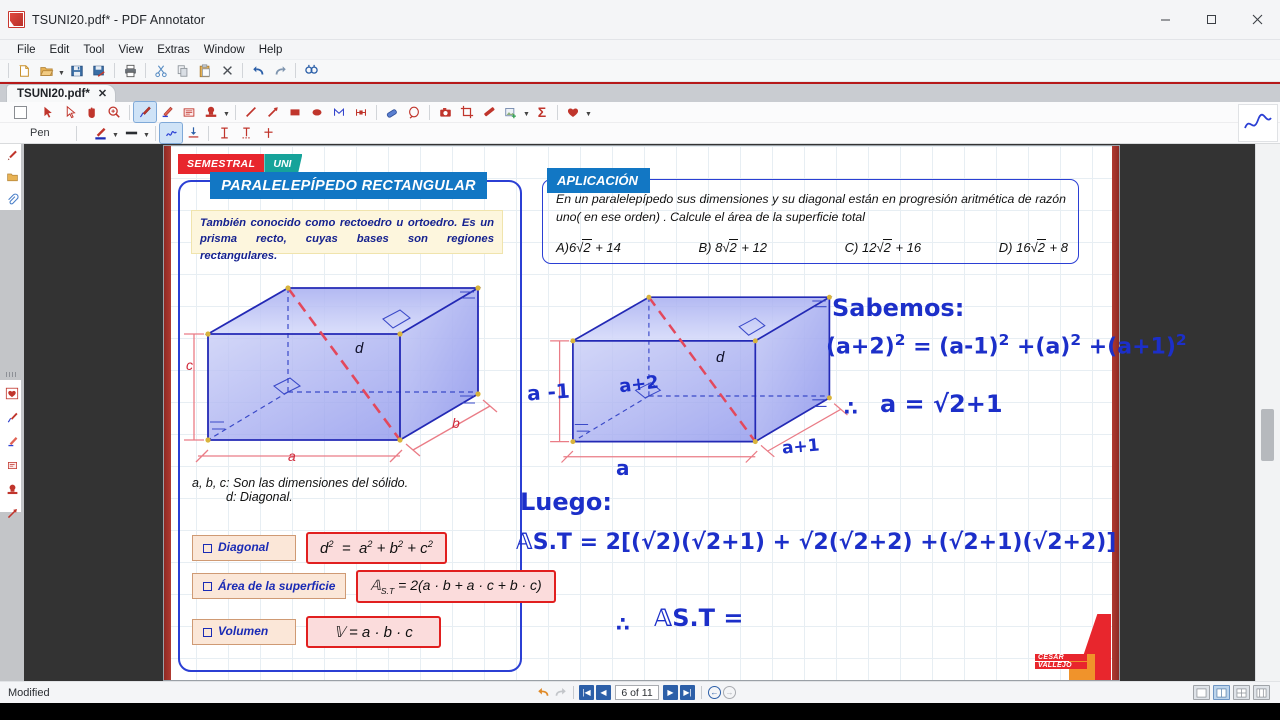 This screenshot has height=720, width=1280. What do you see at coordinates (226, 112) in the screenshot?
I see `stamp-dropdown-caret: ▼` at bounding box center [226, 112].